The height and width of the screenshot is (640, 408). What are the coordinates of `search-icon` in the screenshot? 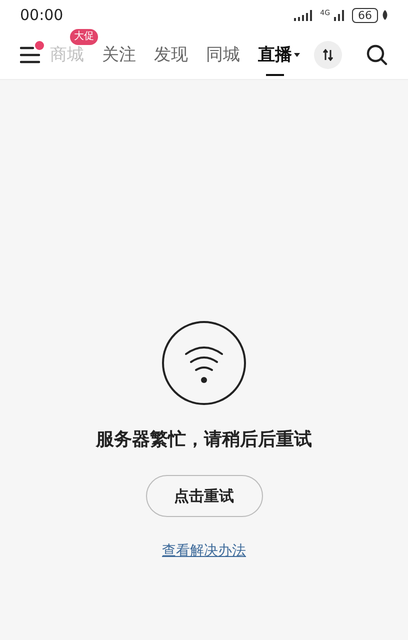 It's located at (377, 55).